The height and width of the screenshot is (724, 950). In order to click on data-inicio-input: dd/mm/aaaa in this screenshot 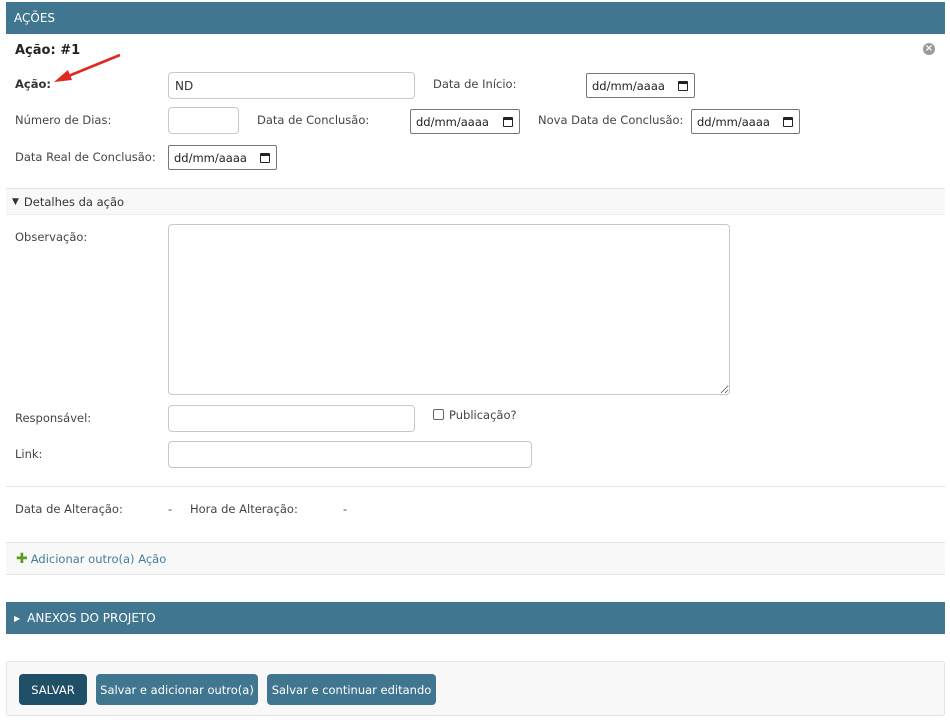, I will do `click(640, 85)`.